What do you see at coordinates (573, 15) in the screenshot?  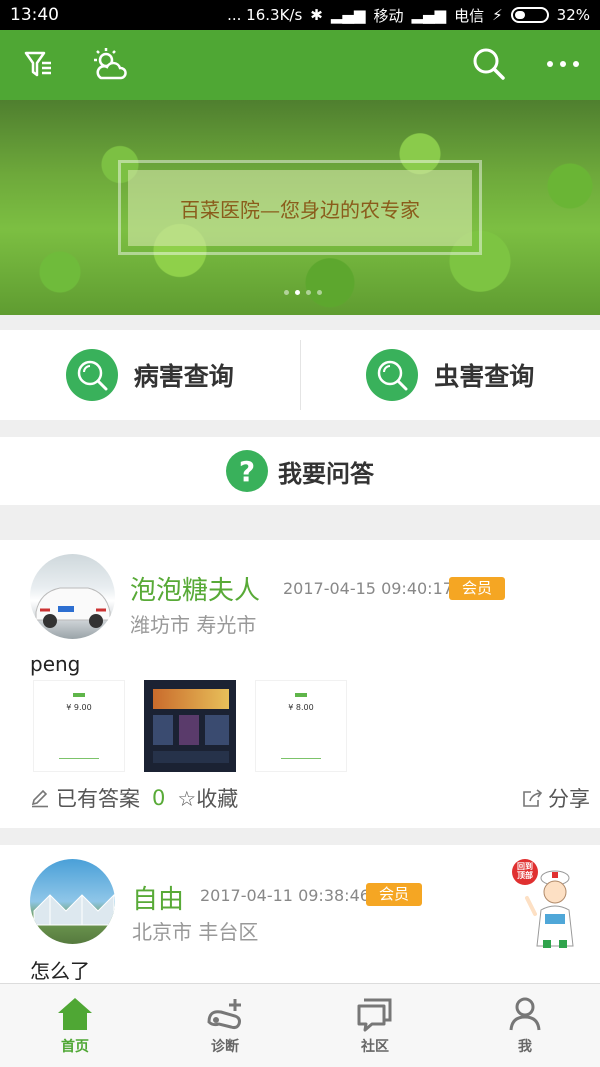 I see `battery-level: 32%` at bounding box center [573, 15].